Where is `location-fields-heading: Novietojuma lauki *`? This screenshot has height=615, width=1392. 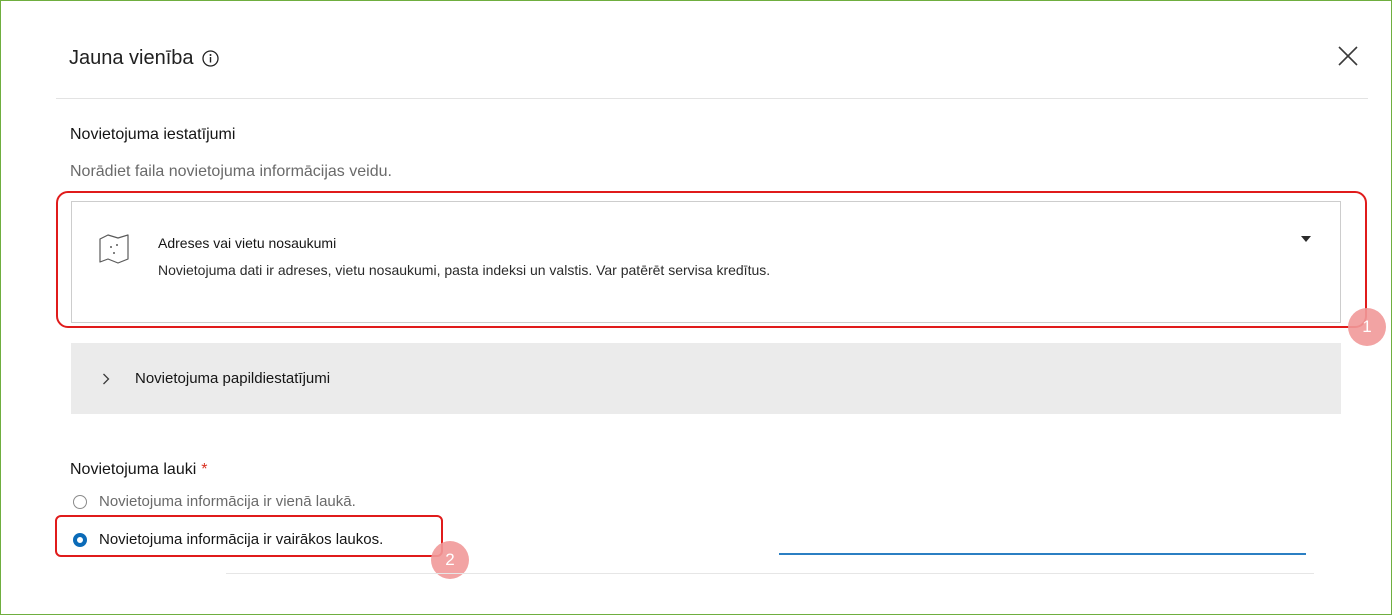 location-fields-heading: Novietojuma lauki * is located at coordinates (139, 470).